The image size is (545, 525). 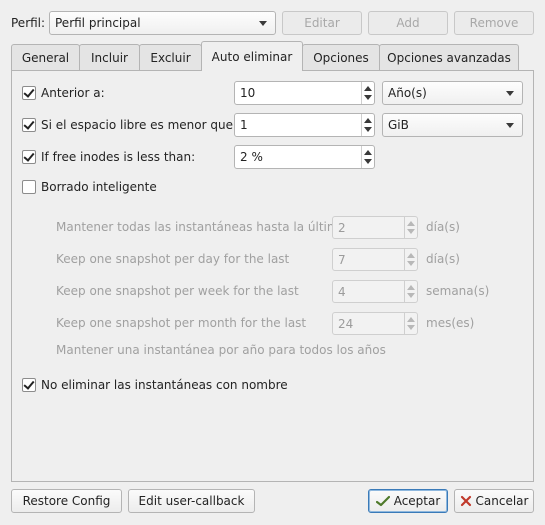 I want to click on tab-expert-options: Opciones avanzadas, so click(x=449, y=57).